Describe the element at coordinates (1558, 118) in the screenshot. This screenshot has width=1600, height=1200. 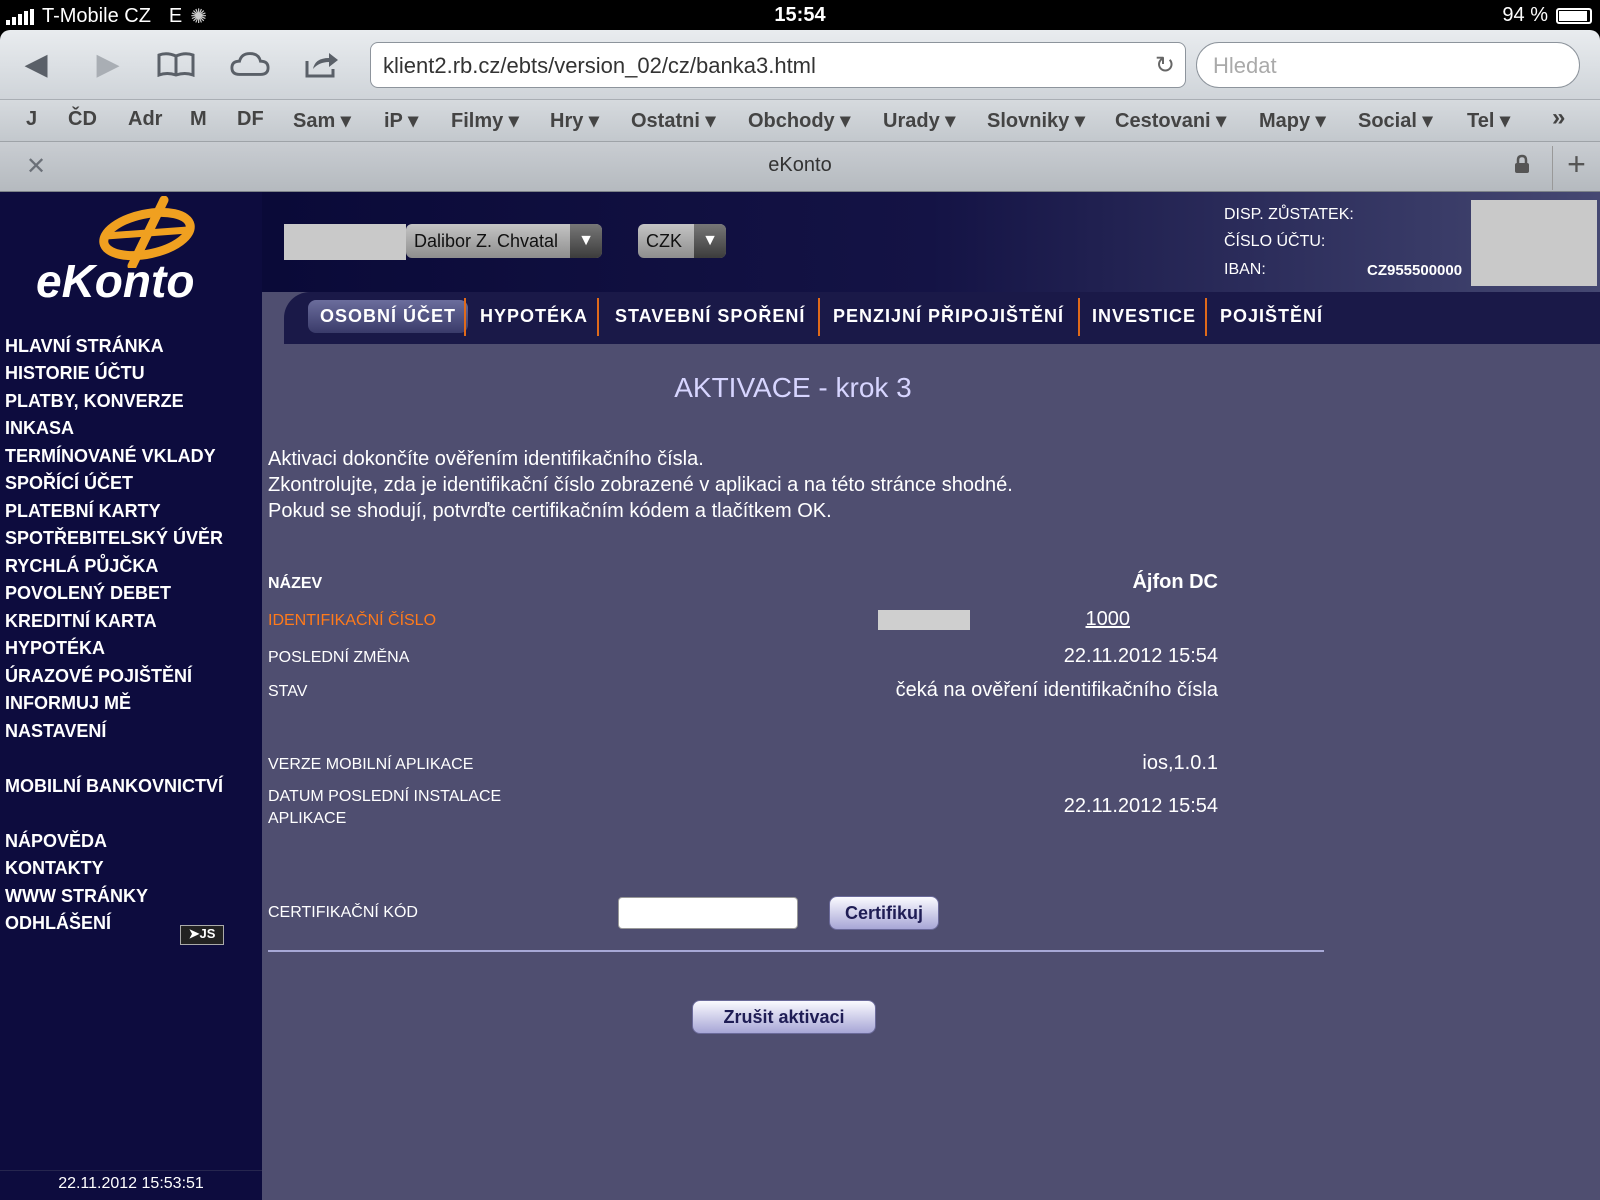
I see `more-bookmarks-icon: »` at that location.